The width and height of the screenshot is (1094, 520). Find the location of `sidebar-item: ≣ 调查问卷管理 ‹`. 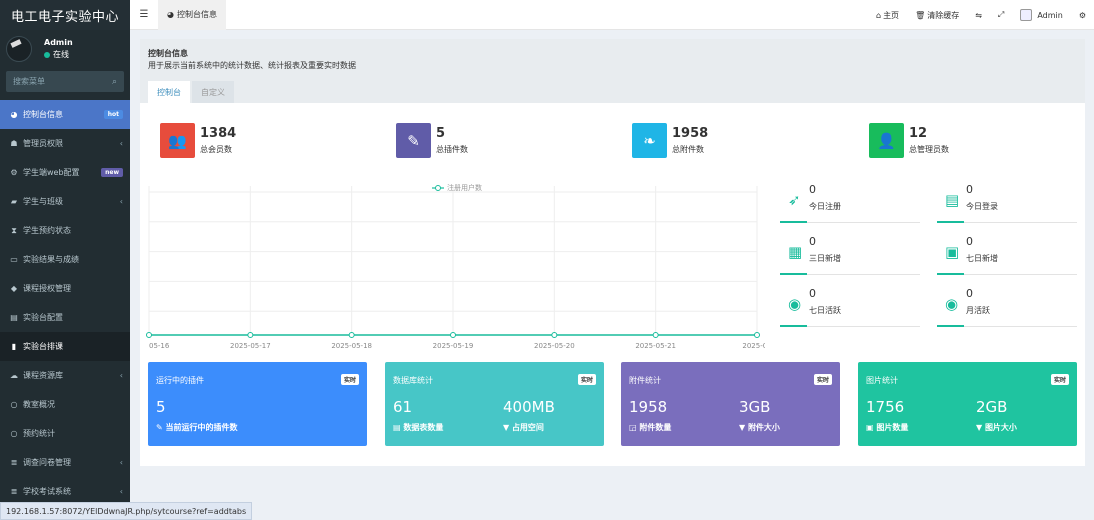

sidebar-item: ≣ 调查问卷管理 ‹ is located at coordinates (65, 462).